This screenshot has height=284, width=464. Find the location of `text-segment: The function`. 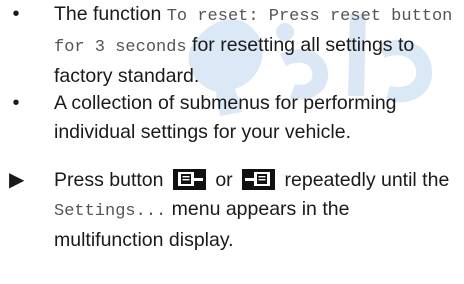

text-segment: The function is located at coordinates (110, 14).